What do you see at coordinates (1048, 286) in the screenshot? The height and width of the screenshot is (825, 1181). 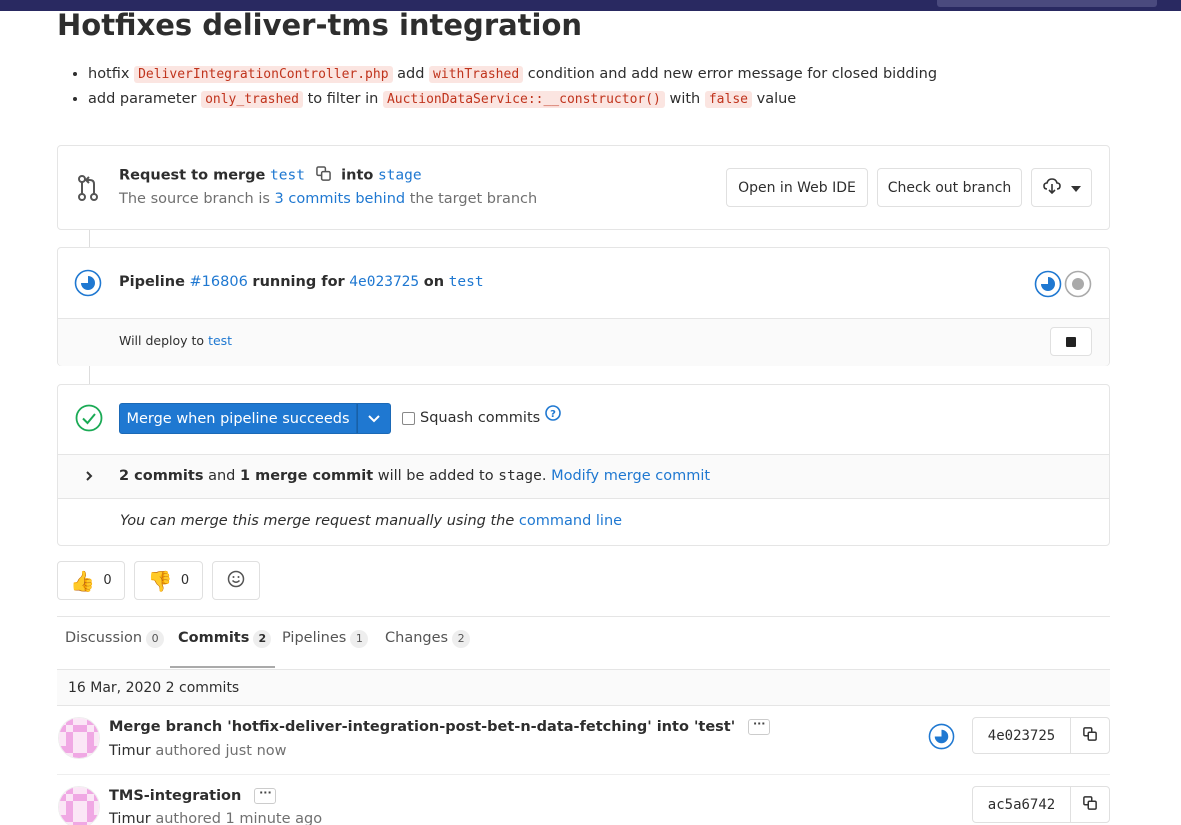 I see `stage-running-icon` at bounding box center [1048, 286].